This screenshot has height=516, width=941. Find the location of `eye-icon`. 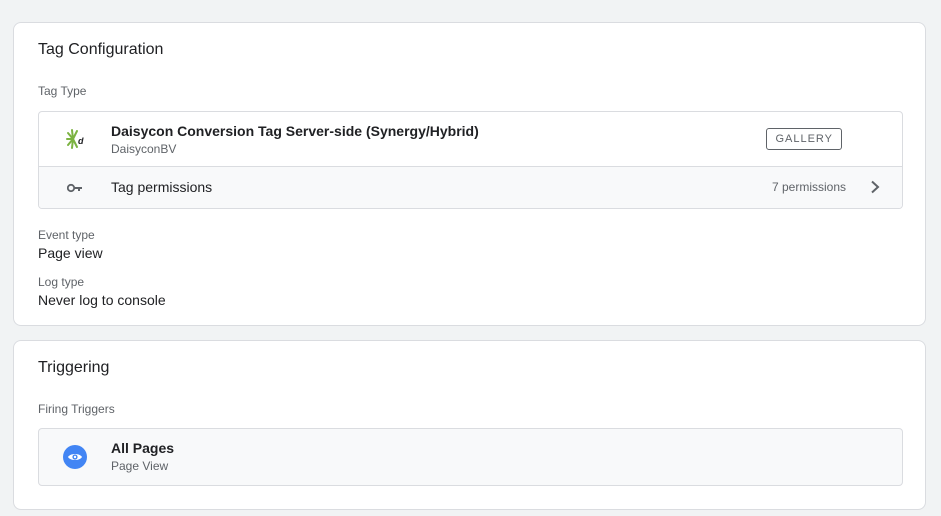

eye-icon is located at coordinates (75, 457).